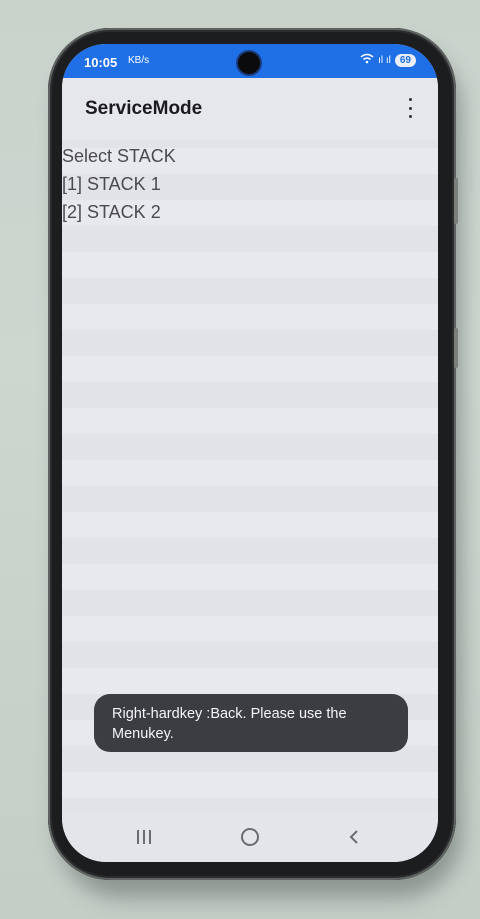 This screenshot has height=919, width=480. I want to click on status-time: 10:05, so click(101, 62).